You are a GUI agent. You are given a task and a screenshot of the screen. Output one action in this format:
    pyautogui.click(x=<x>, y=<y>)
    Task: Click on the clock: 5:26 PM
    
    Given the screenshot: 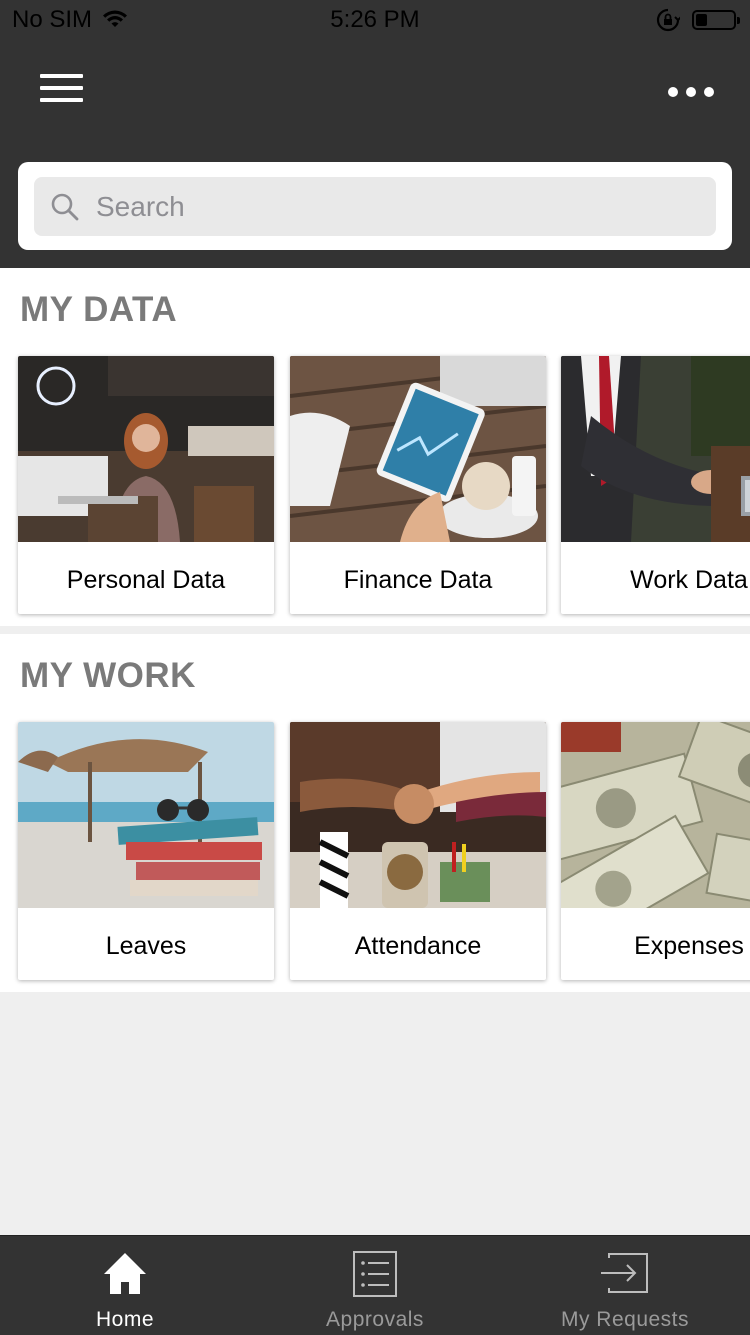 What is the action you would take?
    pyautogui.click(x=375, y=19)
    